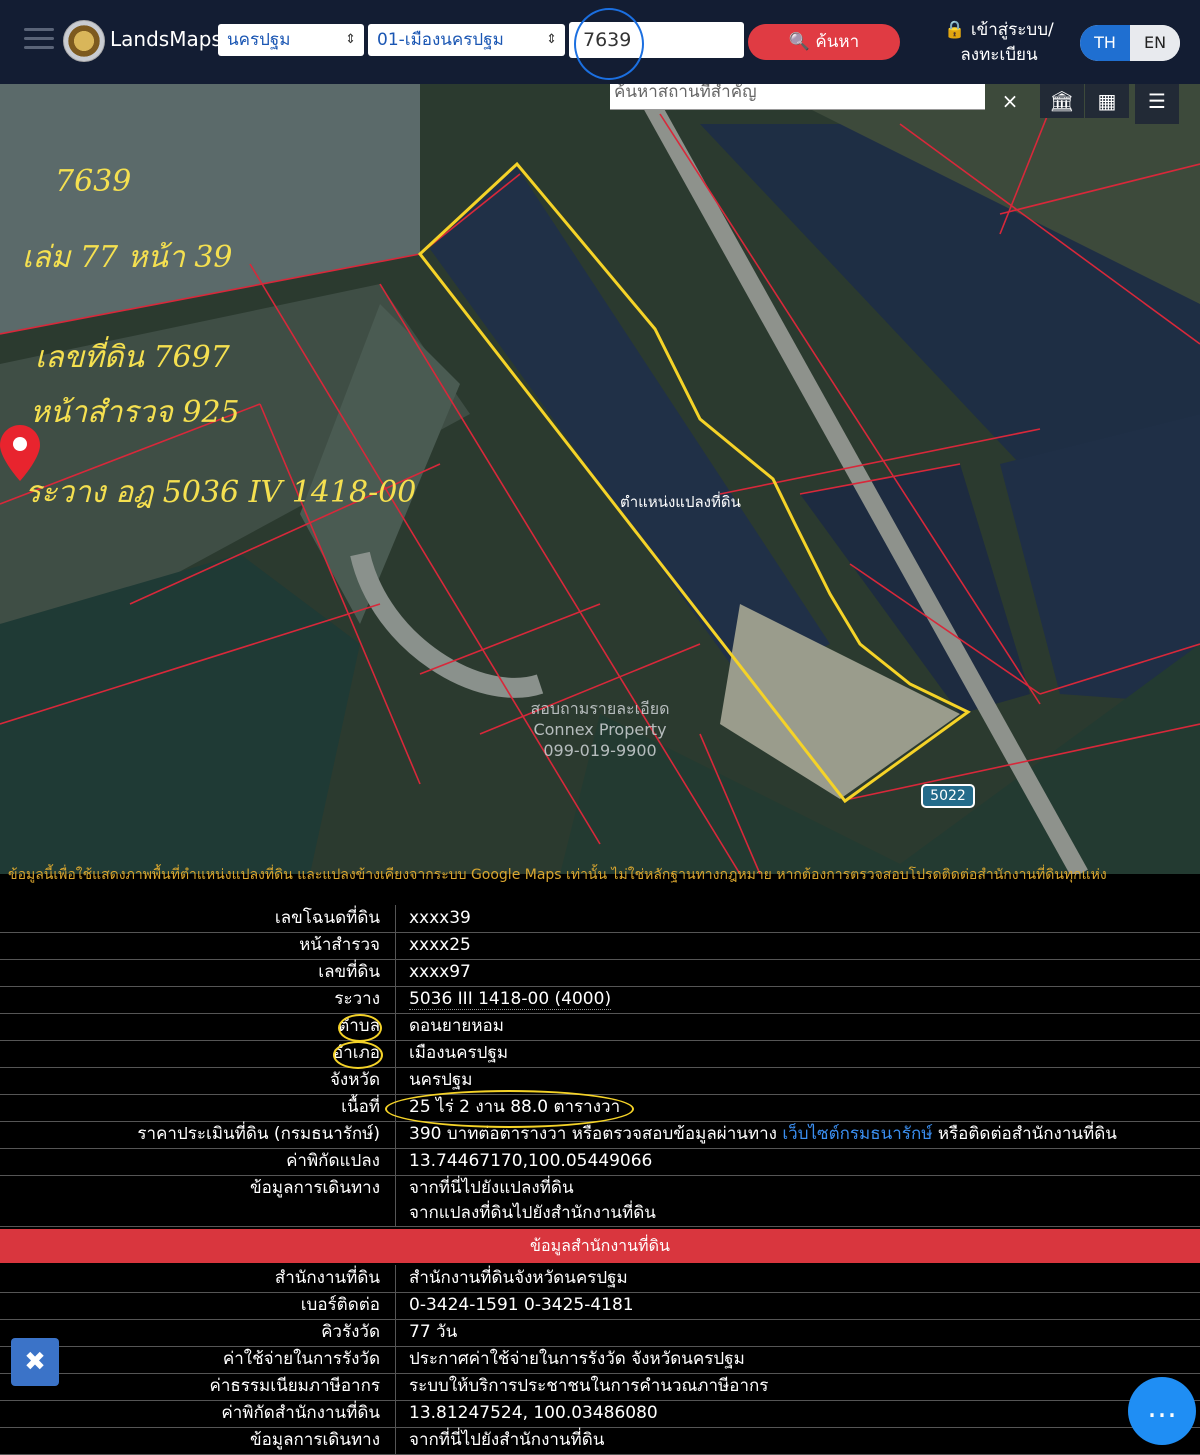 This screenshot has height=1455, width=1200. What do you see at coordinates (93, 181) in the screenshot?
I see `handwritten-note-1: 7639` at bounding box center [93, 181].